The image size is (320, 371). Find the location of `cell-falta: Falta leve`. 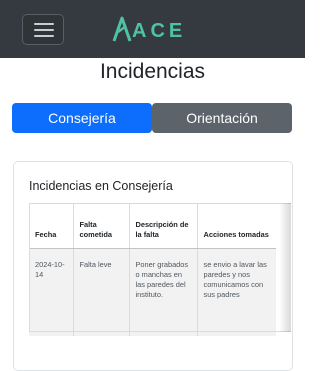

cell-falta: Falta leve is located at coordinates (101, 292).